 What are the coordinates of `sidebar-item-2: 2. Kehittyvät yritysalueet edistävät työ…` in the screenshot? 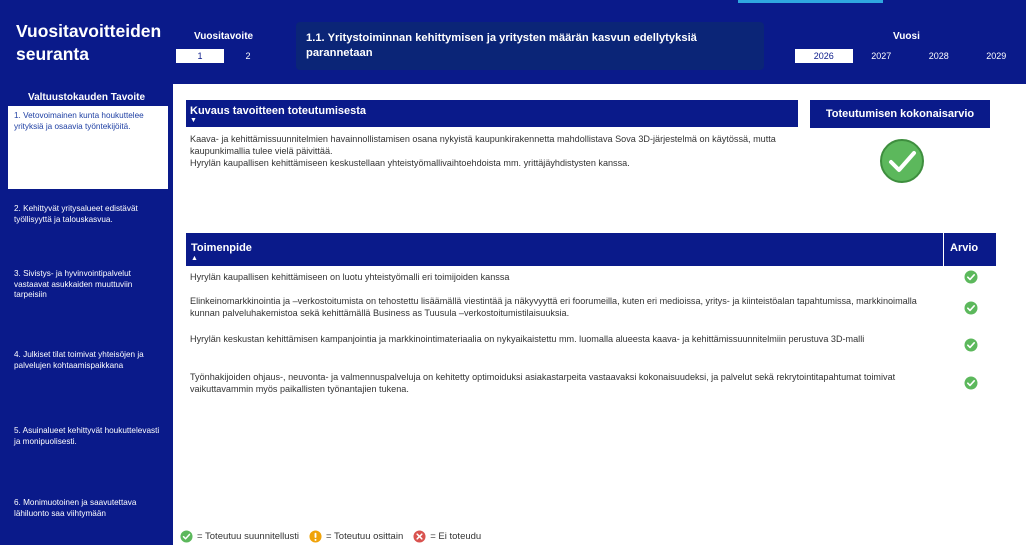 It's located at (88, 214).